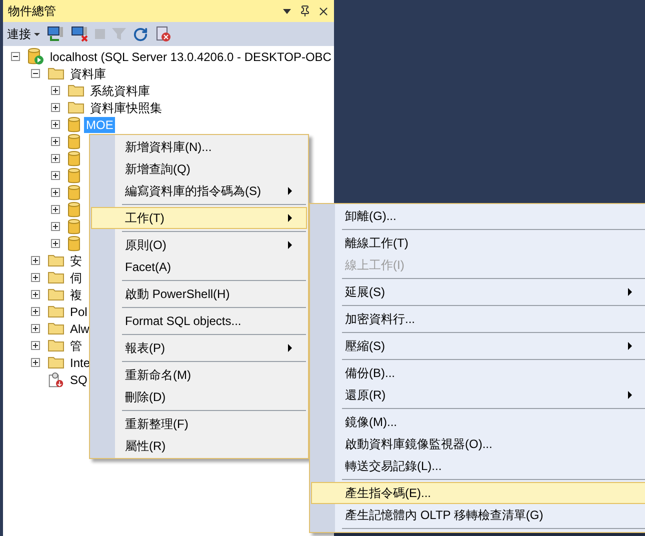 Image resolution: width=645 pixels, height=536 pixels. What do you see at coordinates (199, 191) in the screenshot?
I see `menu-item: 編寫資料庫的指令碼為(S)` at bounding box center [199, 191].